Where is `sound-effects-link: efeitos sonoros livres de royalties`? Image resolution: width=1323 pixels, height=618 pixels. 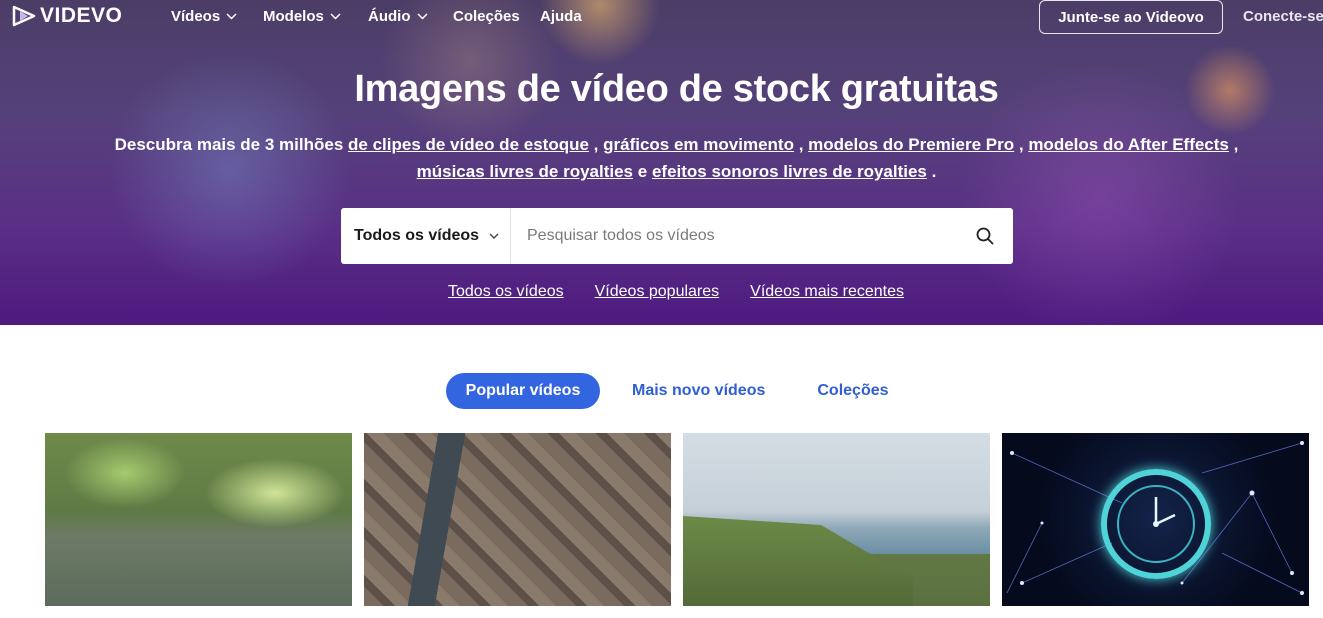 sound-effects-link: efeitos sonoros livres de royalties is located at coordinates (789, 171).